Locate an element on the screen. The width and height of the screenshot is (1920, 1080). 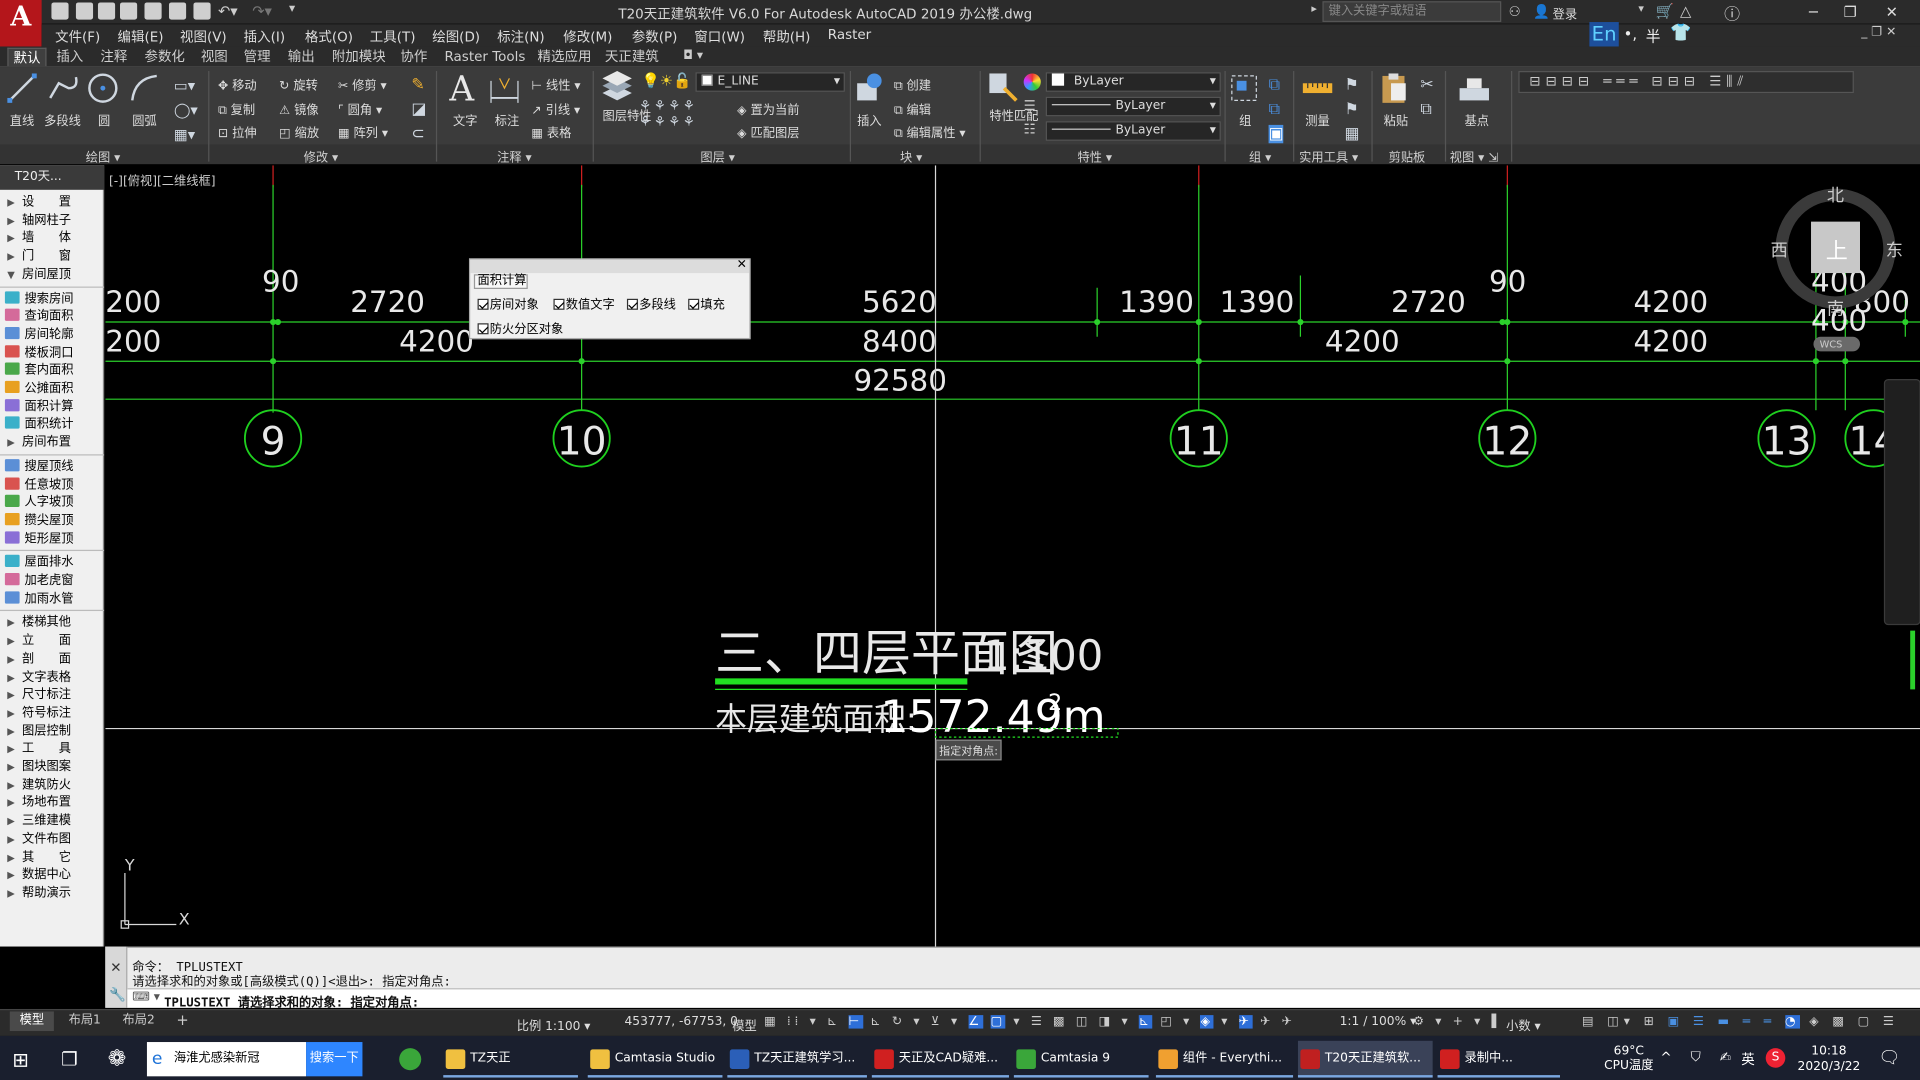
line-label: 直线 is located at coordinates (22, 119).